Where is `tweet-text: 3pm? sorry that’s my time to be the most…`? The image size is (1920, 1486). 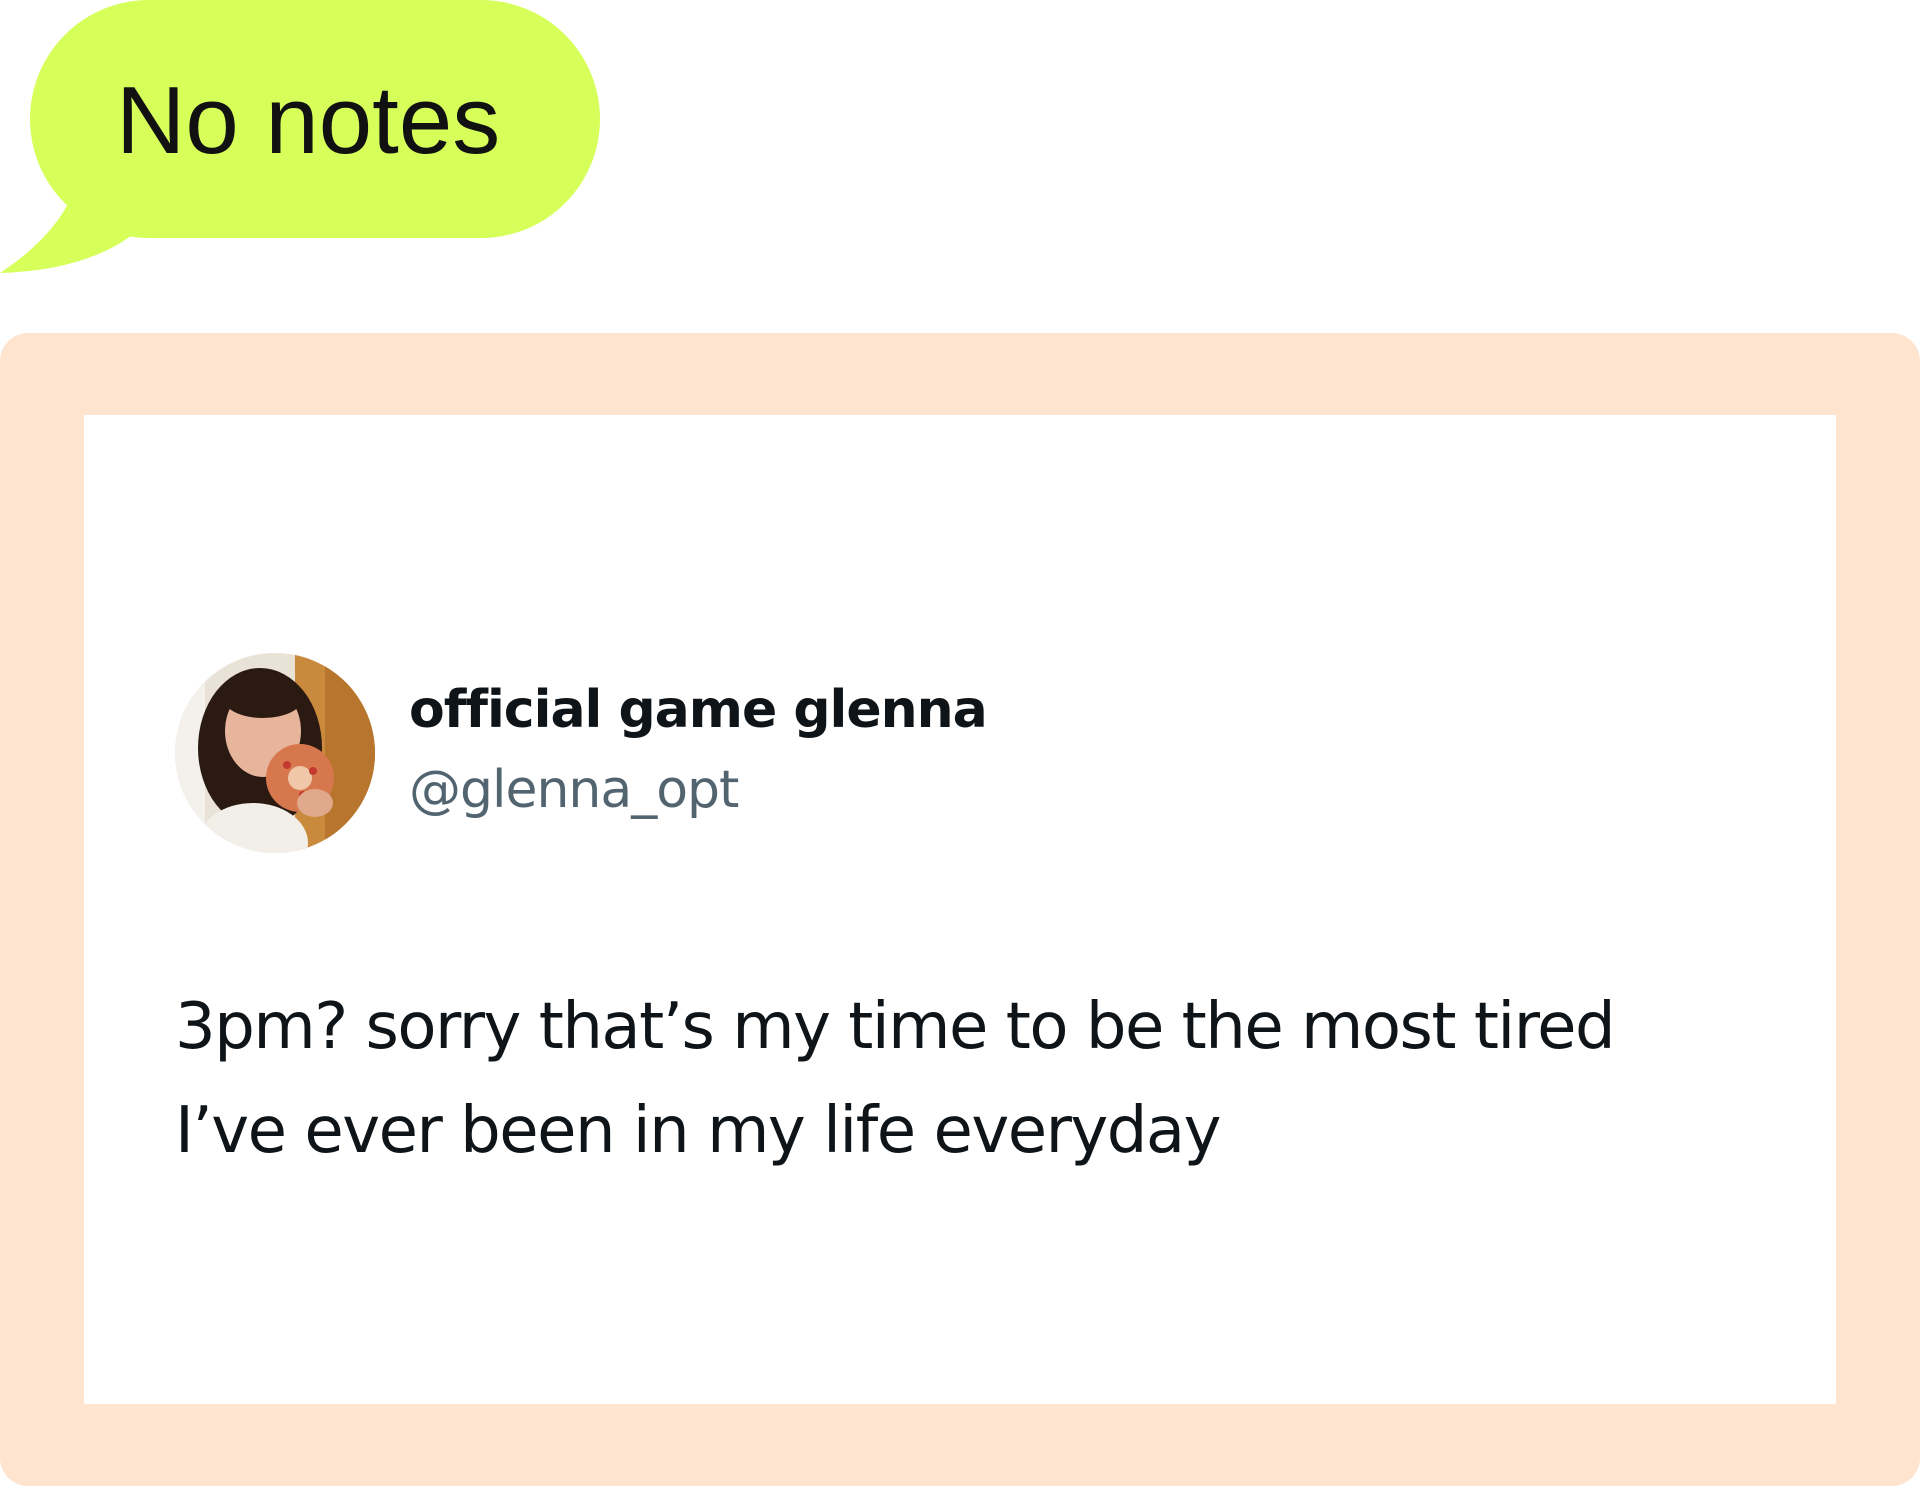
tweet-text: 3pm? sorry that’s my time to be the most… is located at coordinates (975, 1079).